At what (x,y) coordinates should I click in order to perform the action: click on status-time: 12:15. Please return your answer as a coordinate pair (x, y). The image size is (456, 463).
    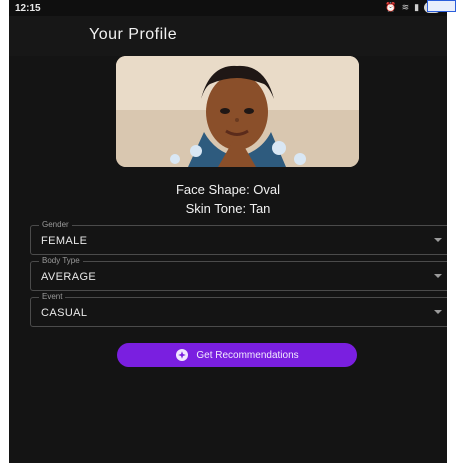
    Looking at the image, I should click on (28, 8).